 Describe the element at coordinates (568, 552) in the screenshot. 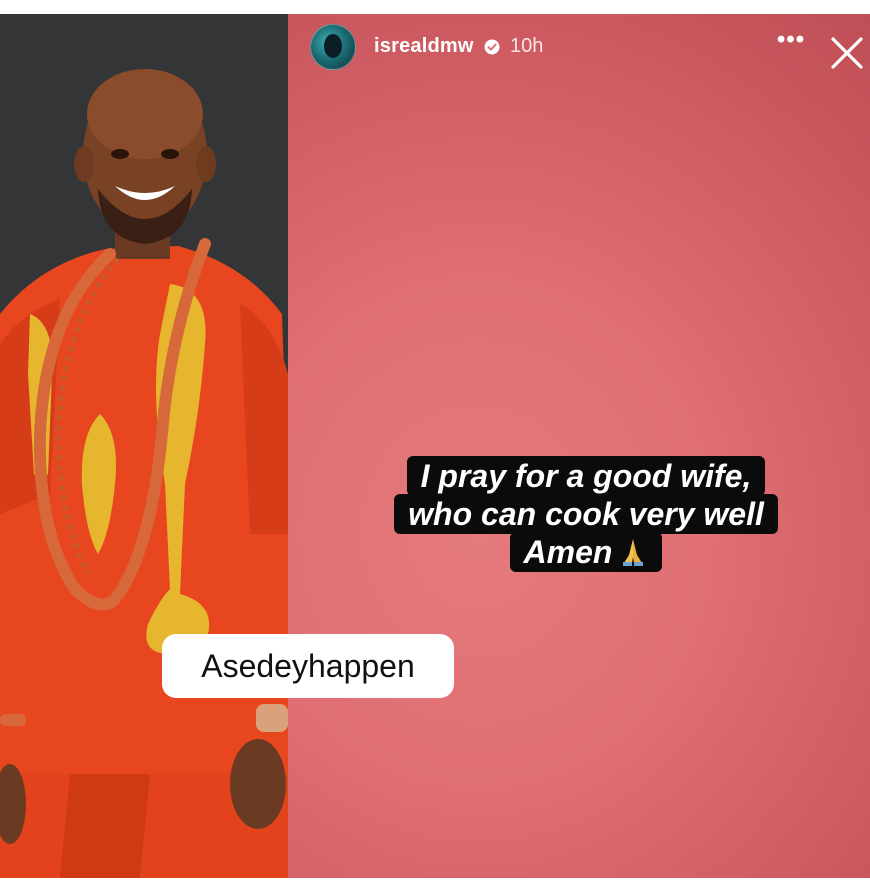

I see `caption-line-3-text: Amen` at that location.